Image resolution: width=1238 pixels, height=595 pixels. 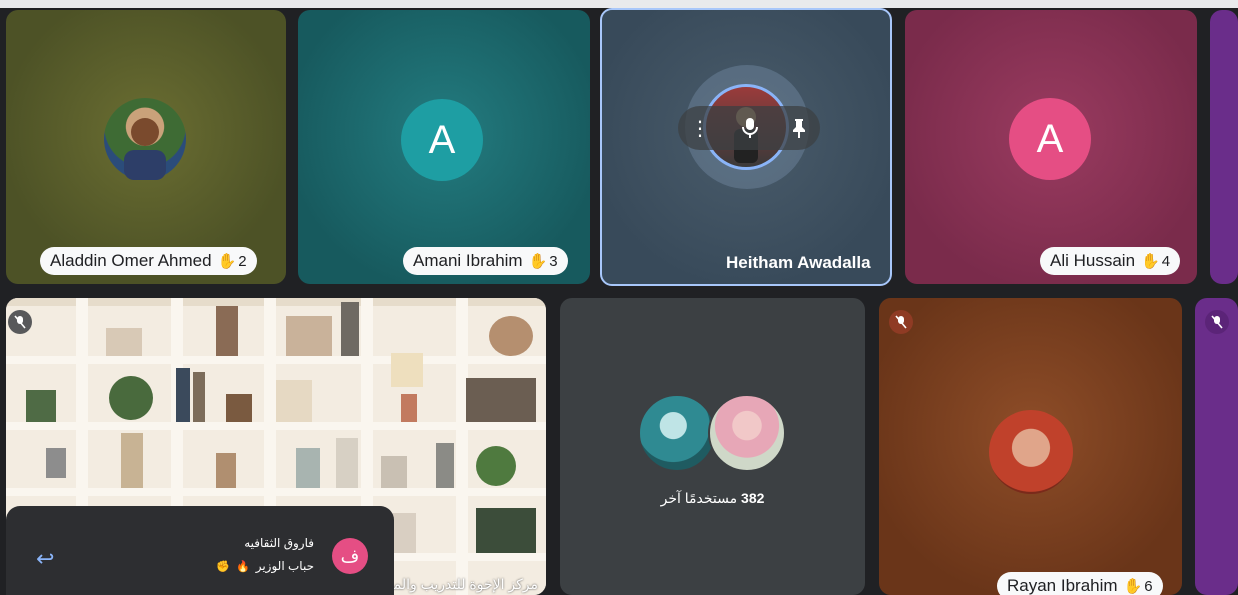 I want to click on chat-message: حباب الوزير 🔥 ✊, so click(x=265, y=566).